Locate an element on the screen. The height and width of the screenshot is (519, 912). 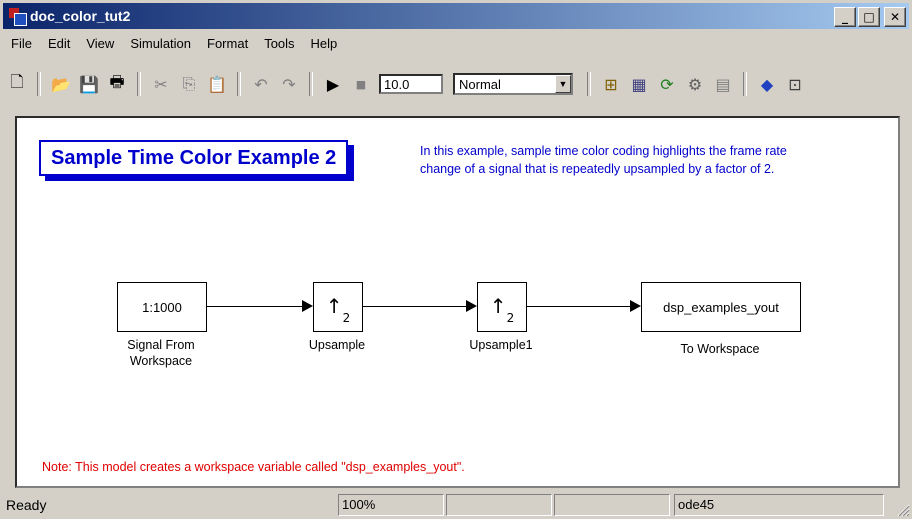
to-workspace-block: dsp_examples_yout is located at coordinates (721, 307).